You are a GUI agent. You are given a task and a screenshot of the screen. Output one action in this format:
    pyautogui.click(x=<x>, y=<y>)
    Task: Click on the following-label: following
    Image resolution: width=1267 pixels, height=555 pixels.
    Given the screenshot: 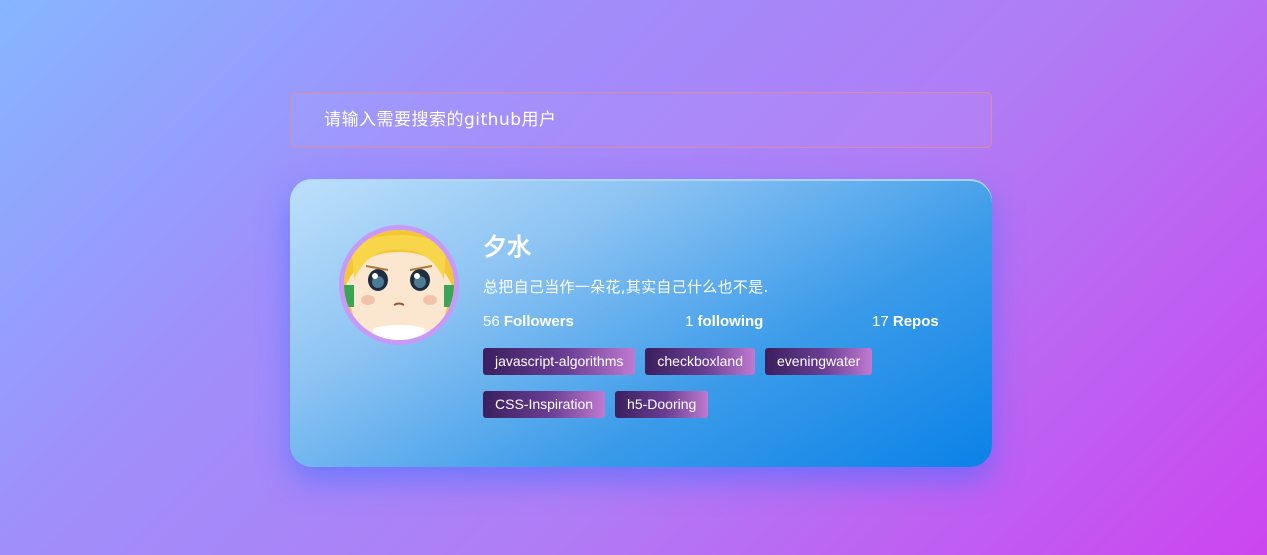 What is the action you would take?
    pyautogui.click(x=730, y=321)
    